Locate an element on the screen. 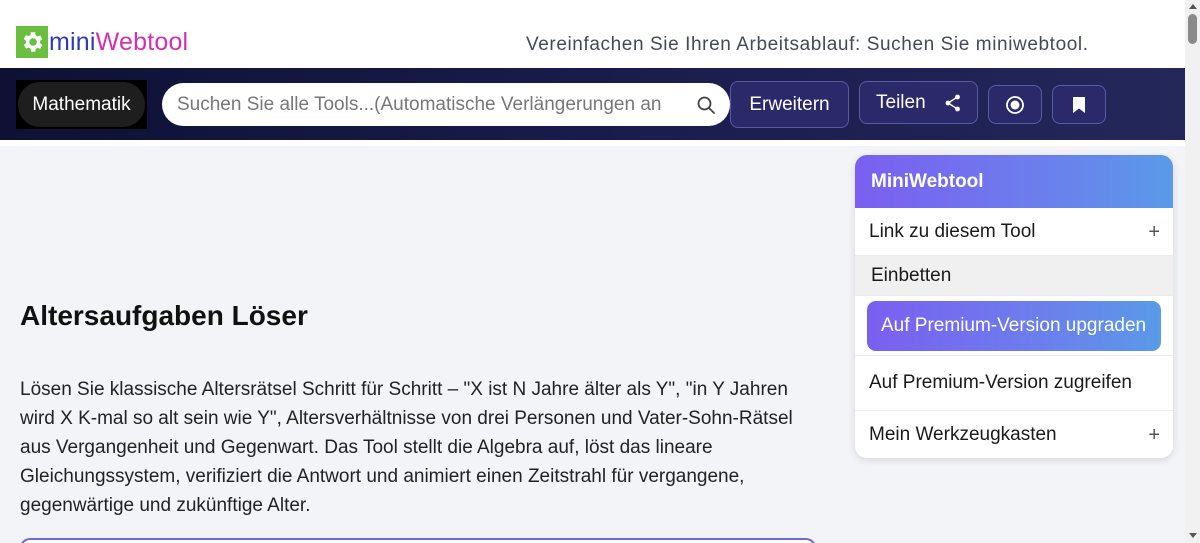 The height and width of the screenshot is (543, 1200). share-button-label: Teilen is located at coordinates (901, 102).